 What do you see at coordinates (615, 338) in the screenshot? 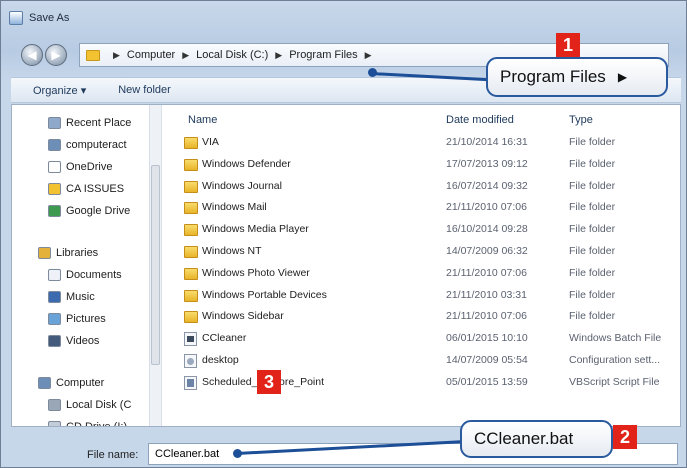
I see `file-type: Windows Batch File` at bounding box center [615, 338].